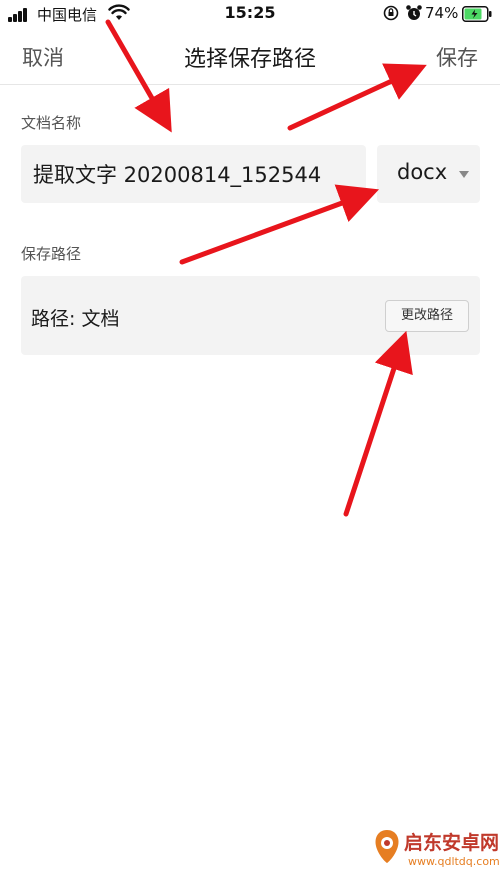 Image resolution: width=500 pixels, height=889 pixels. I want to click on extension-dropdown: docx, so click(428, 174).